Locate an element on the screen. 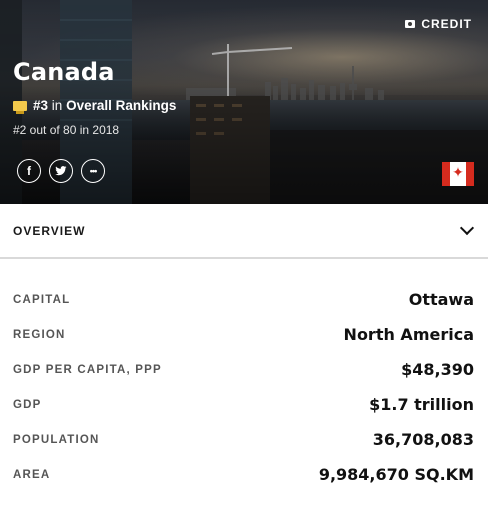  fact-key: GDP is located at coordinates (27, 404).